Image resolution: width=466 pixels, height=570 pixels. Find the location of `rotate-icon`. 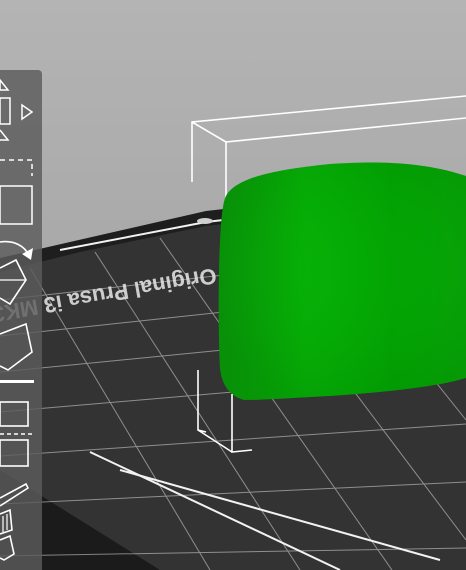

rotate-icon is located at coordinates (16, 273).